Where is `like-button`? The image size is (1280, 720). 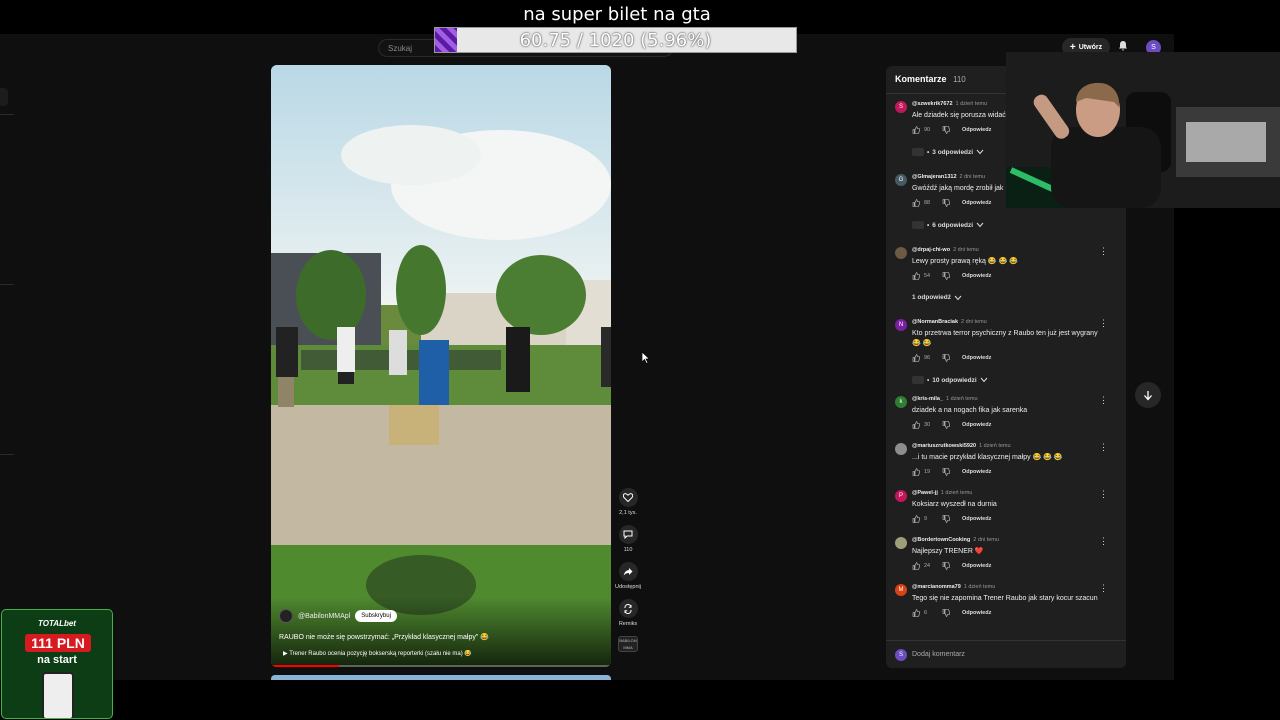 like-button is located at coordinates (628, 497).